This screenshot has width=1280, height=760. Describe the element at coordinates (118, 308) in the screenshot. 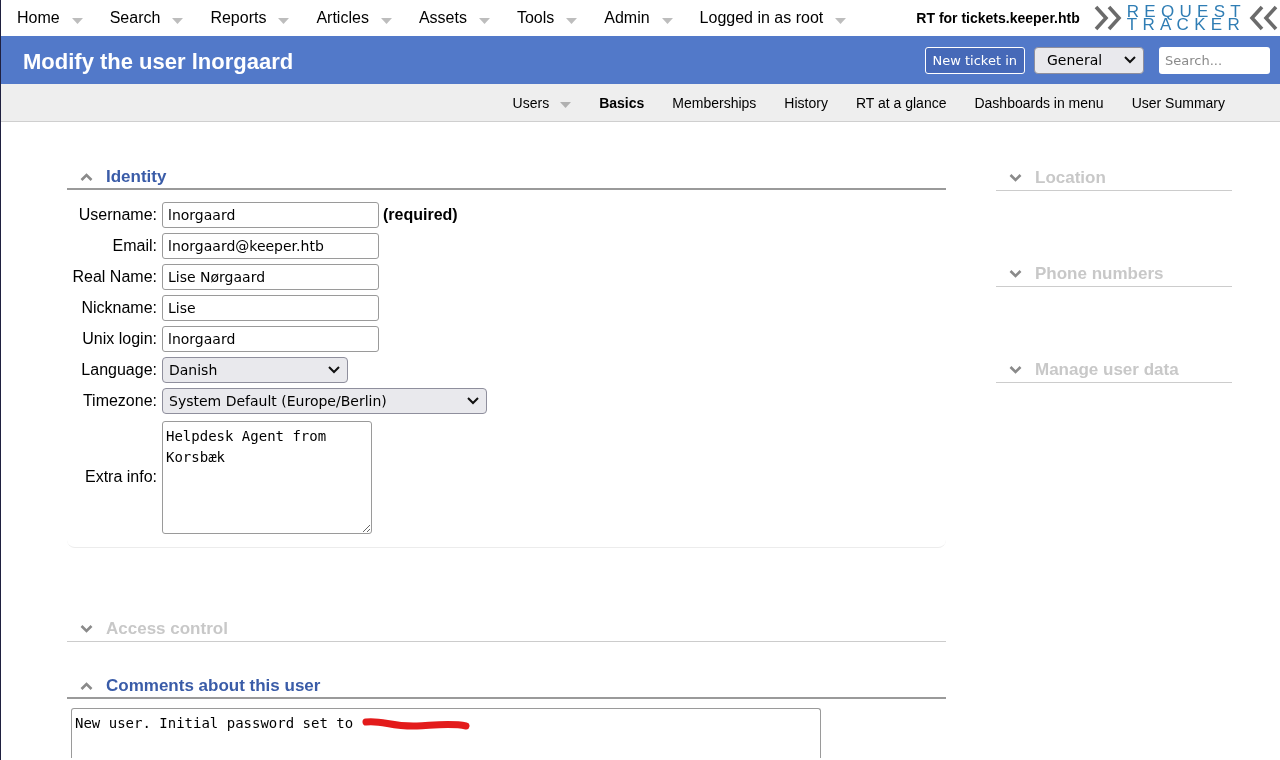

I see `field-label: Nickname:` at that location.